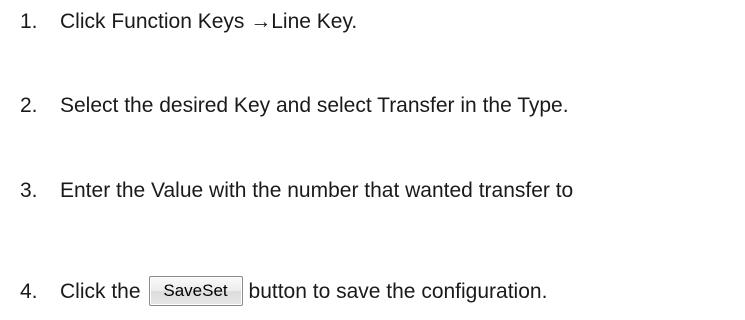 The image size is (745, 320). What do you see at coordinates (29, 291) in the screenshot?
I see `step-number: 4.` at bounding box center [29, 291].